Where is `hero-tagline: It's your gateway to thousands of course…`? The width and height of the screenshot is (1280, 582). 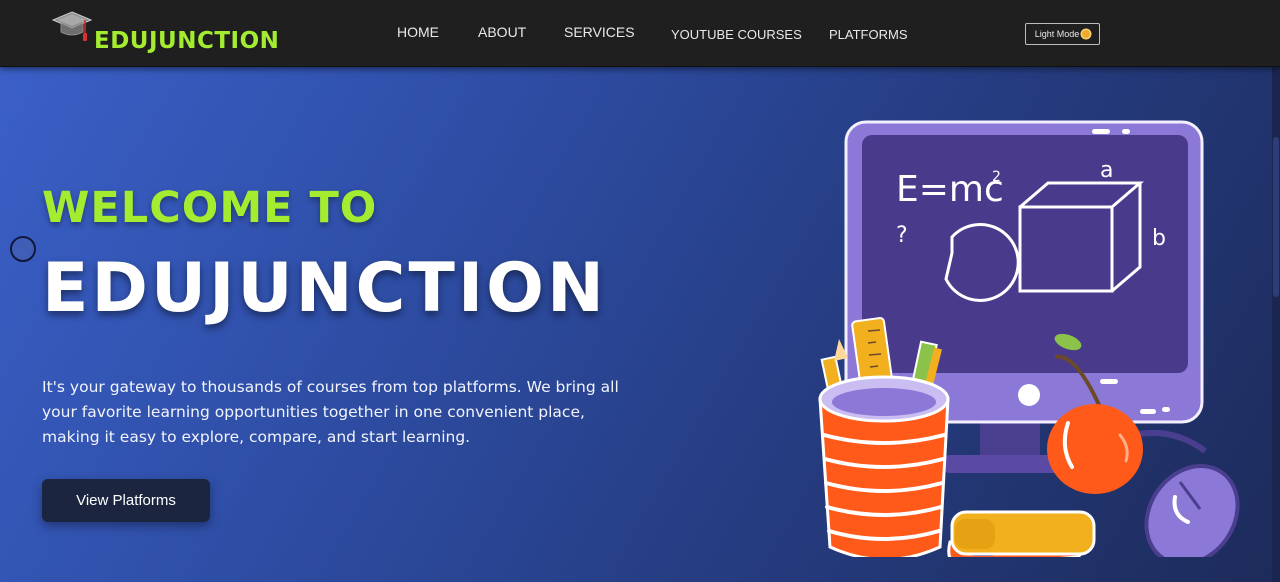
hero-tagline: It's your gateway to thousands of course… is located at coordinates (330, 412).